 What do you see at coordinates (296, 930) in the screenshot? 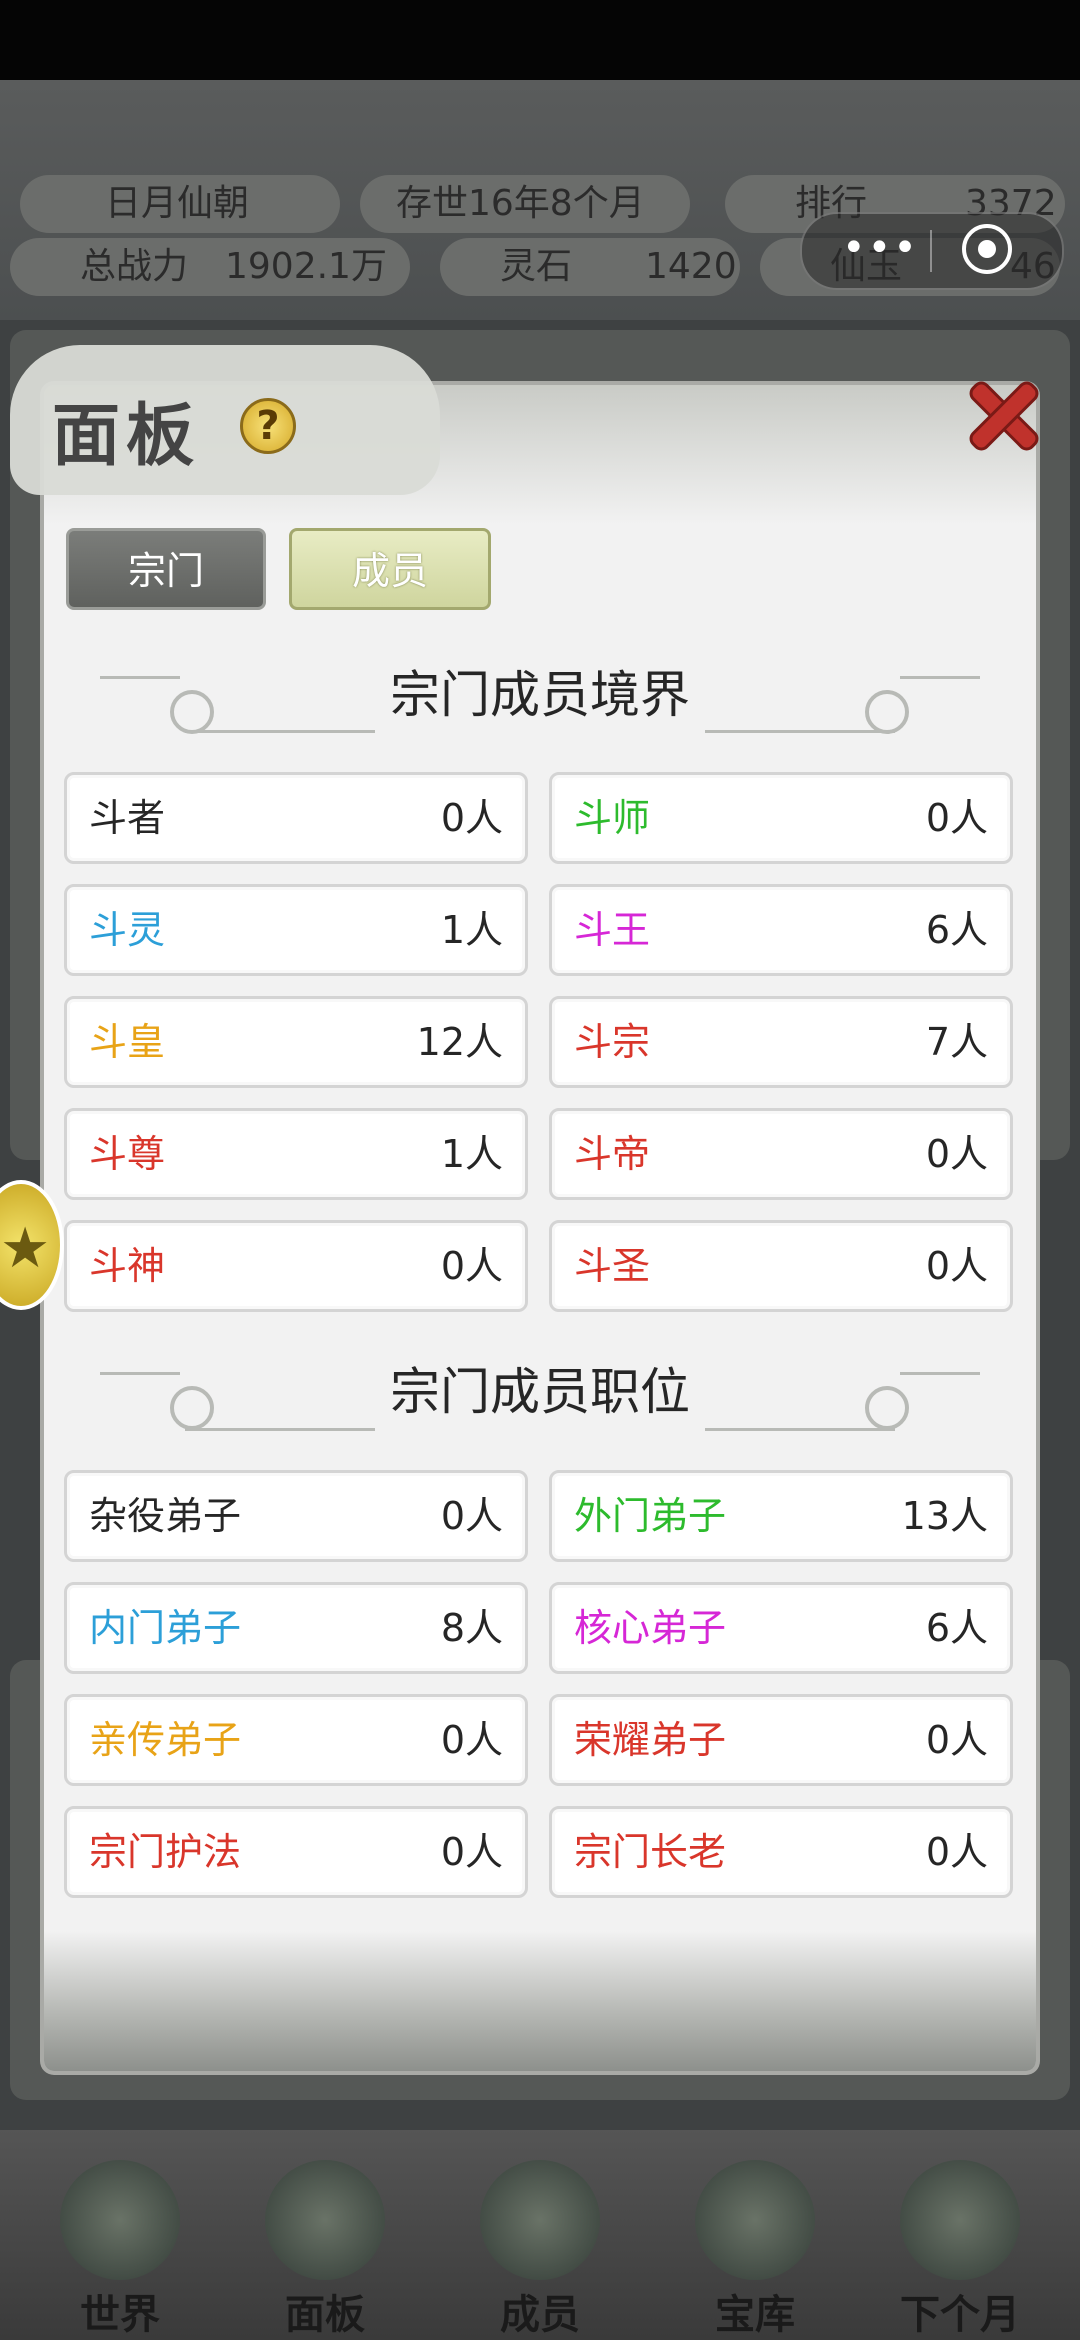
I see `realm-cell: 斗灵 1人` at bounding box center [296, 930].